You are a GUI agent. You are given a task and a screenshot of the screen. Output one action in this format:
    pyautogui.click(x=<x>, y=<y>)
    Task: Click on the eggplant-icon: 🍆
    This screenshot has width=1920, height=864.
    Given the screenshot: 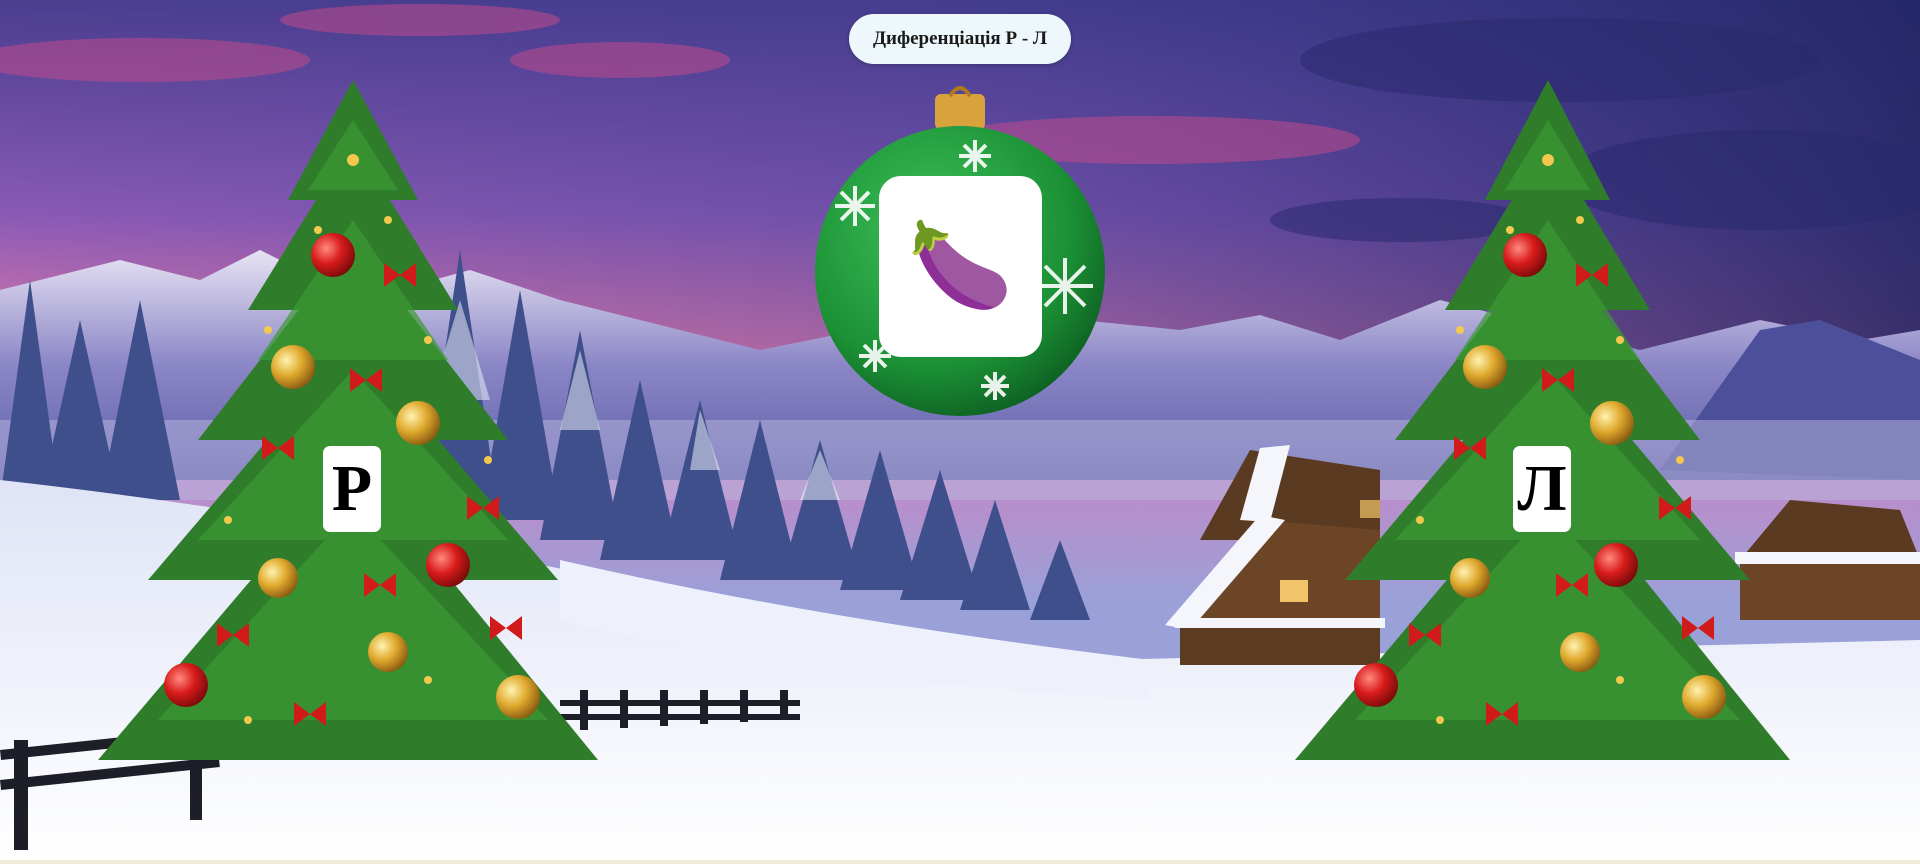 What is the action you would take?
    pyautogui.click(x=960, y=266)
    